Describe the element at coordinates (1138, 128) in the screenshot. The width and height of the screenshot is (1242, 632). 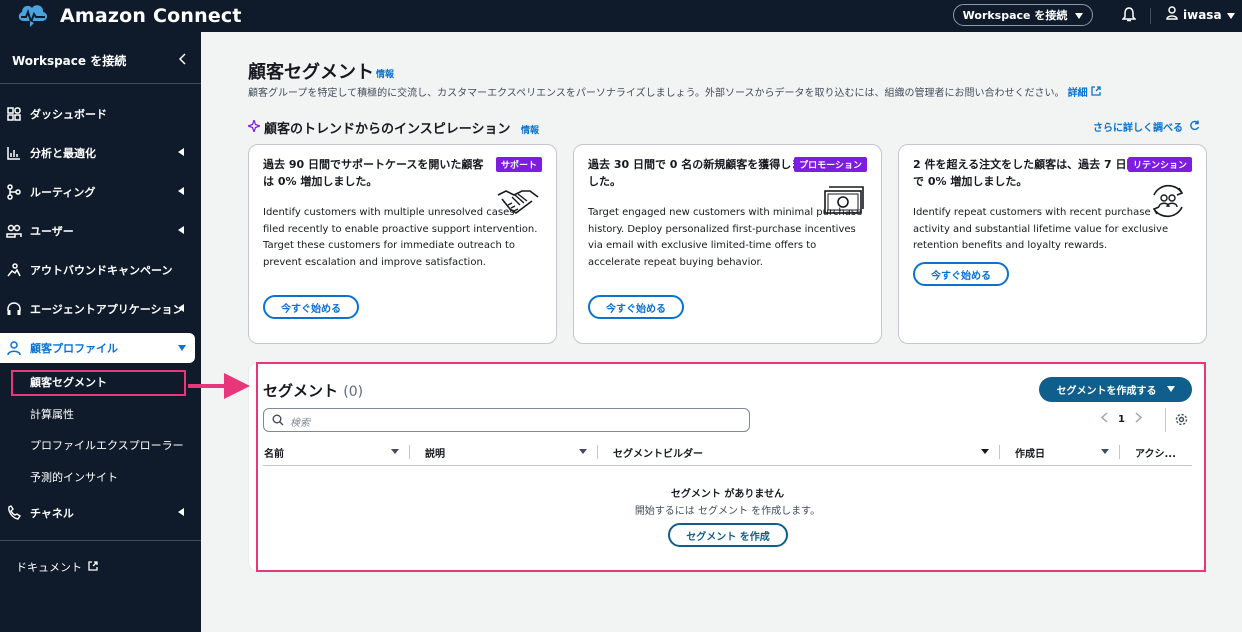
I see `explore-more-label: さらに詳しく調べる` at that location.